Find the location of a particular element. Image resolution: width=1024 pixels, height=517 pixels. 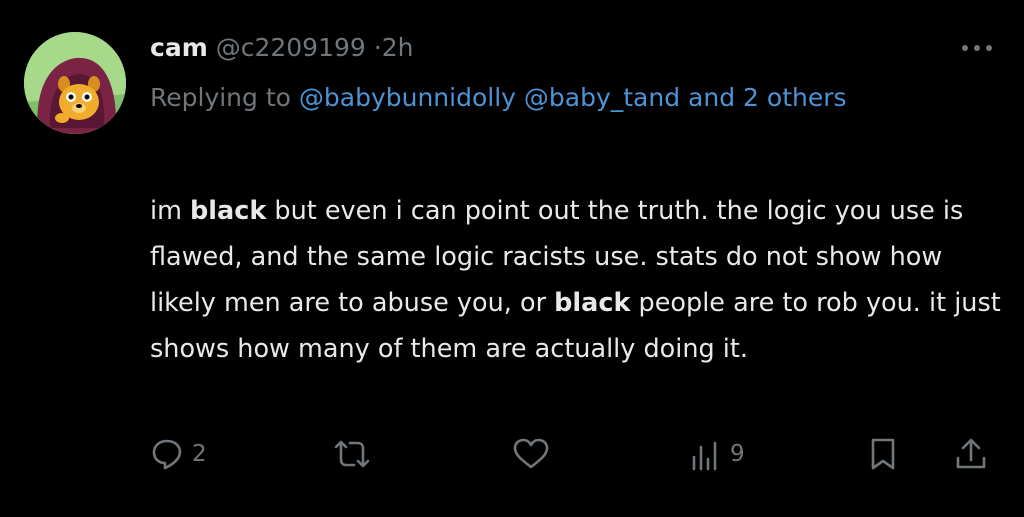

tweet-header: cam @c2209199 ·2h is located at coordinates (281, 48).